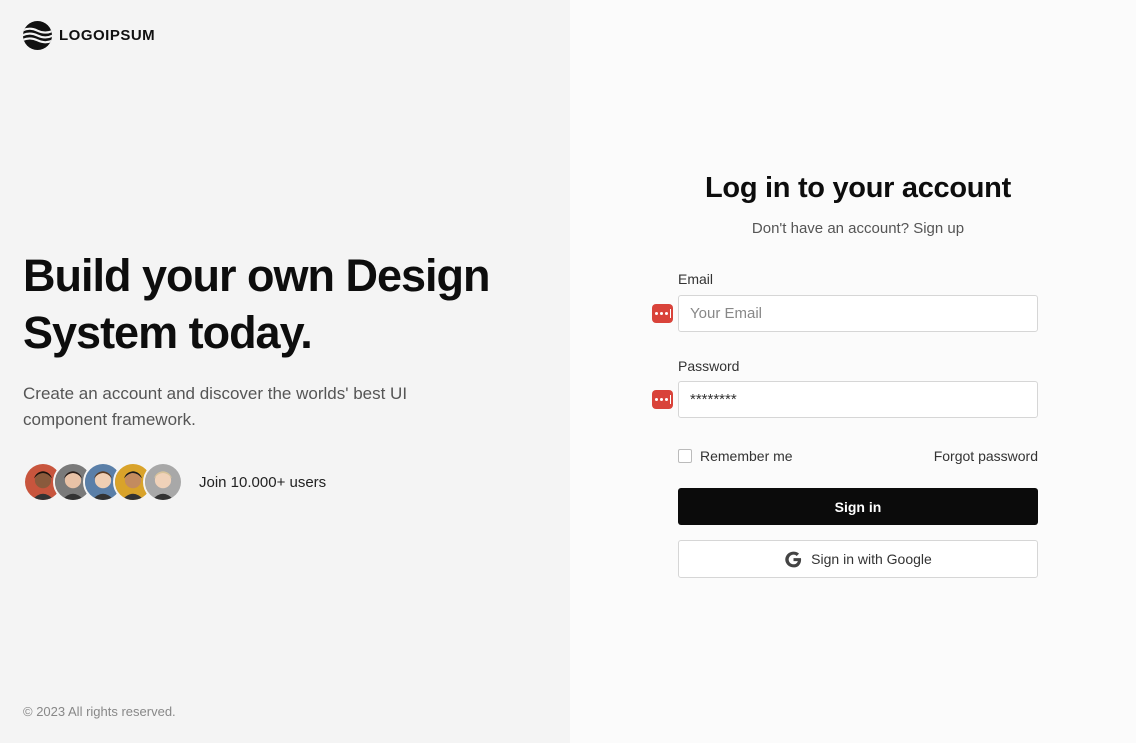 The height and width of the screenshot is (743, 1136). What do you see at coordinates (107, 35) in the screenshot?
I see `logo-text: LOGOIPSUM` at bounding box center [107, 35].